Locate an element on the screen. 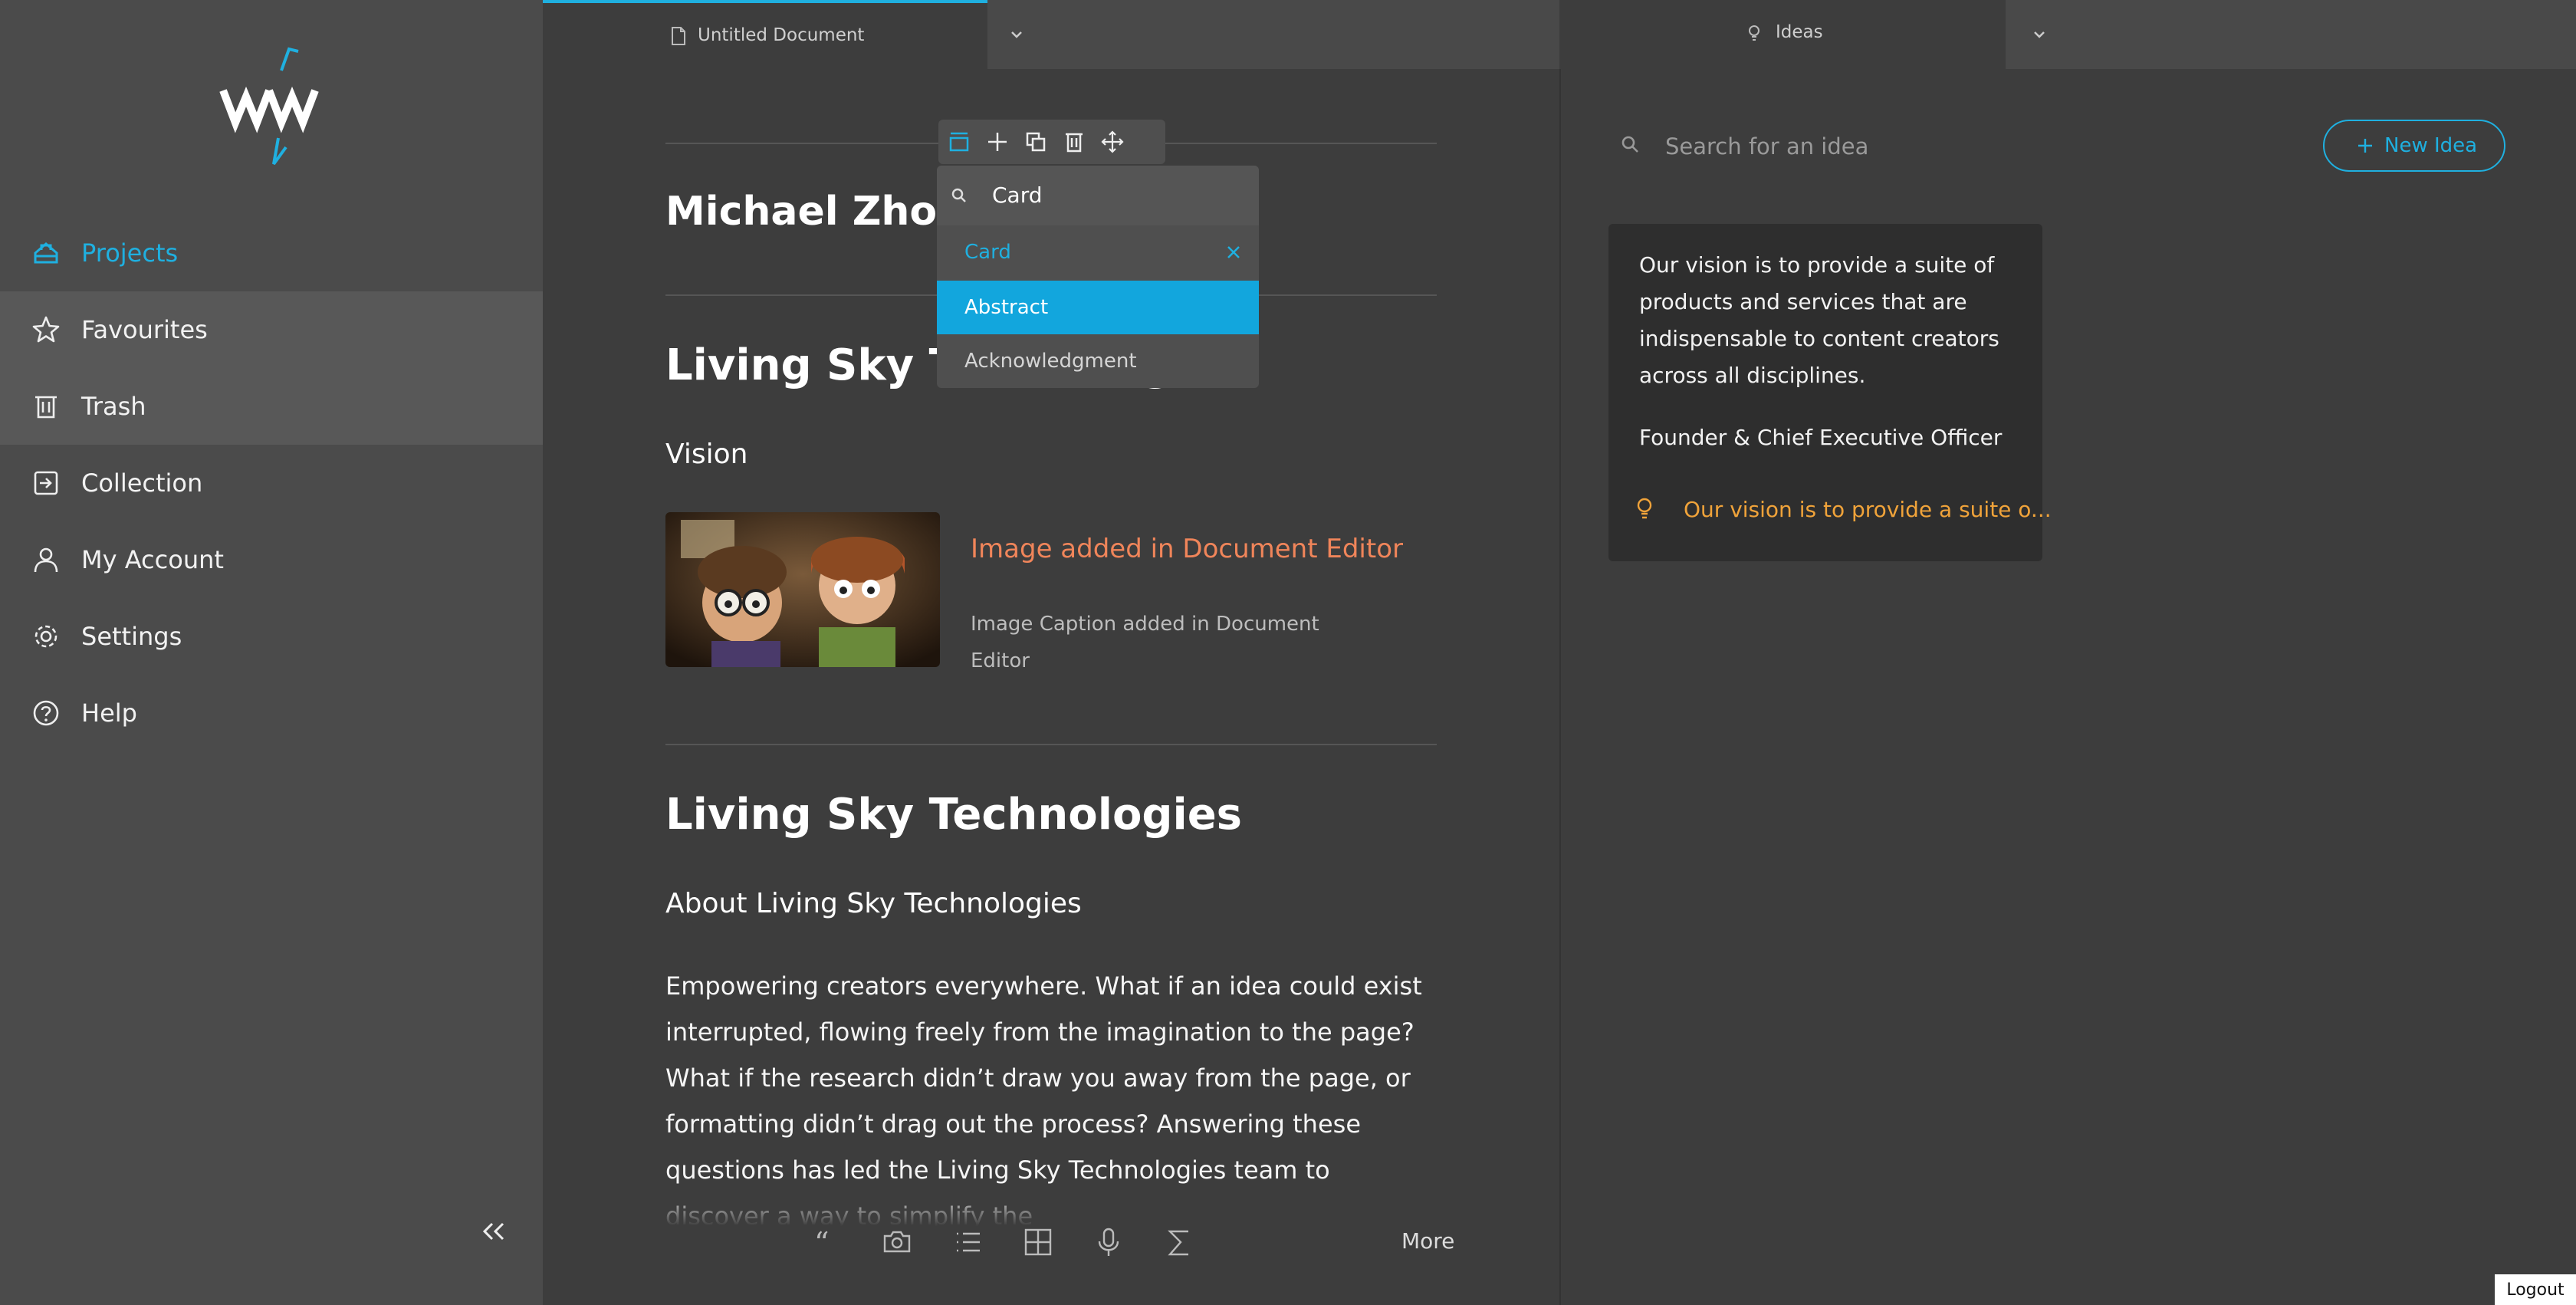 The height and width of the screenshot is (1305, 2576). new-idea-button: New Idea is located at coordinates (2414, 146).